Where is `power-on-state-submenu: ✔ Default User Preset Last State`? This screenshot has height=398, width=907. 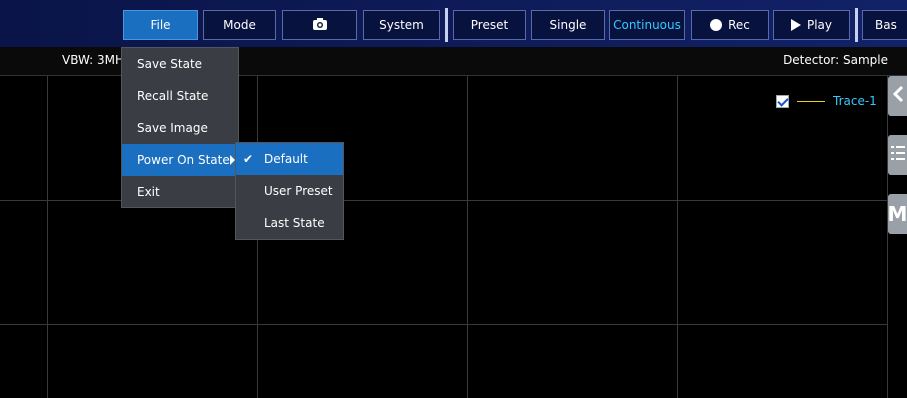 power-on-state-submenu: ✔ Default User Preset Last State is located at coordinates (289, 191).